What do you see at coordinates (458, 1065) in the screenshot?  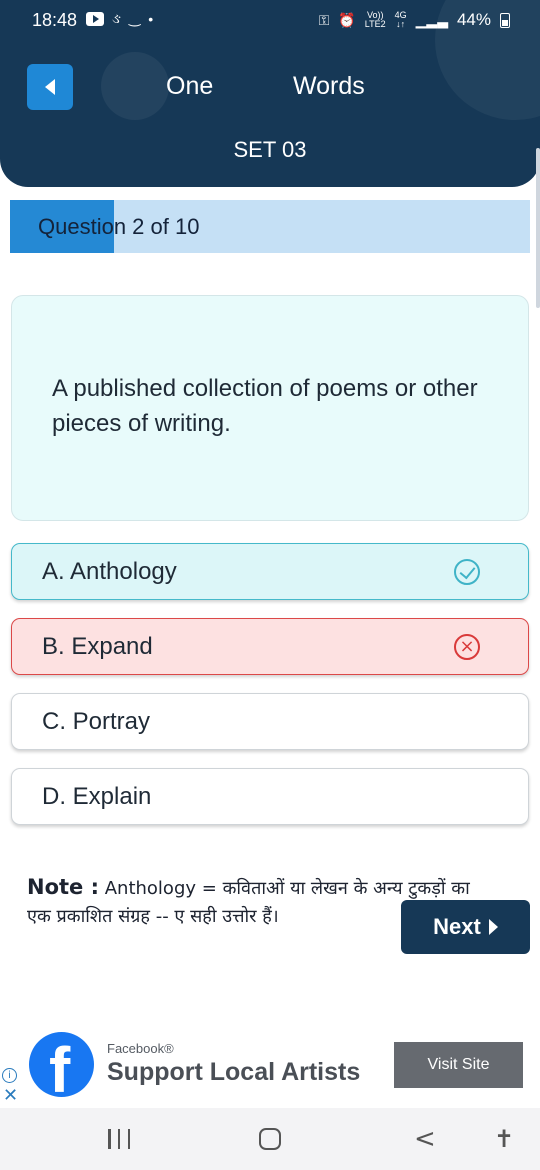 I see `visit-site-button: Visit Site` at bounding box center [458, 1065].